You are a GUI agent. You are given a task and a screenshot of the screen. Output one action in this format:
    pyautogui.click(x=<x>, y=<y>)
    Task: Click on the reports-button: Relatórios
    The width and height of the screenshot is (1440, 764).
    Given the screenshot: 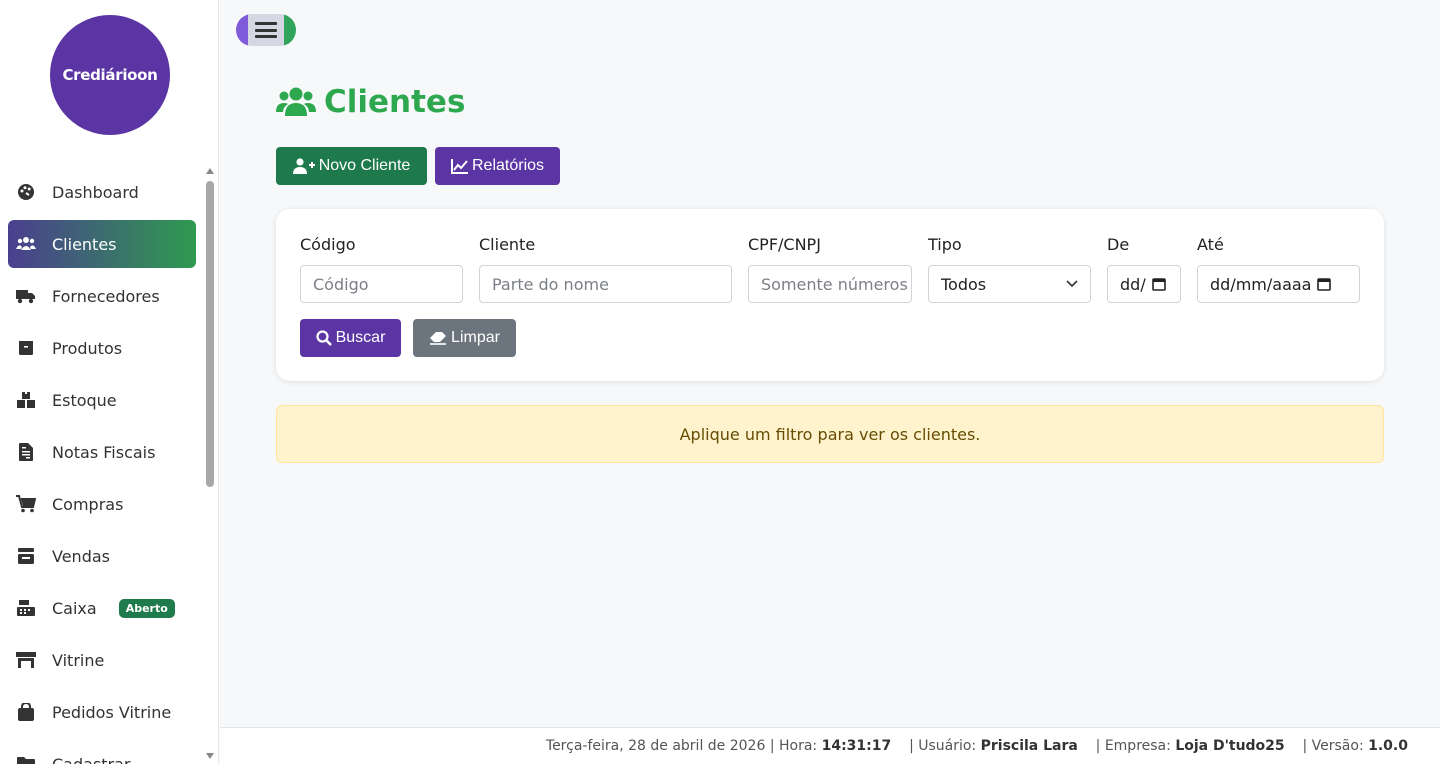 What is the action you would take?
    pyautogui.click(x=497, y=166)
    